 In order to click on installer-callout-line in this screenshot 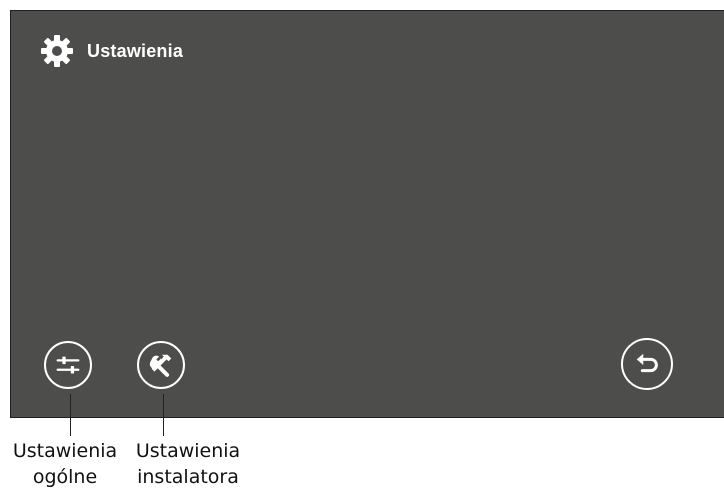, I will do `click(163, 415)`.